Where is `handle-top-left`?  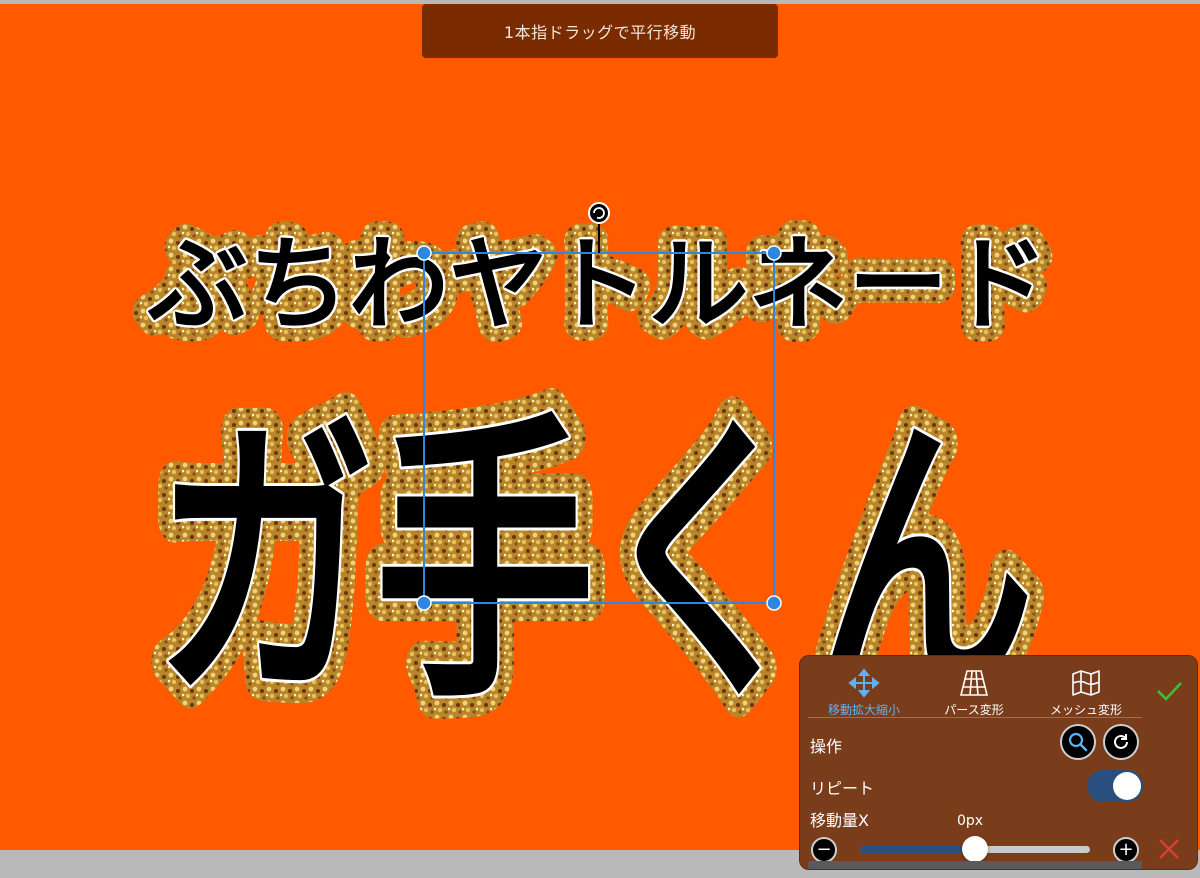 handle-top-left is located at coordinates (424, 253).